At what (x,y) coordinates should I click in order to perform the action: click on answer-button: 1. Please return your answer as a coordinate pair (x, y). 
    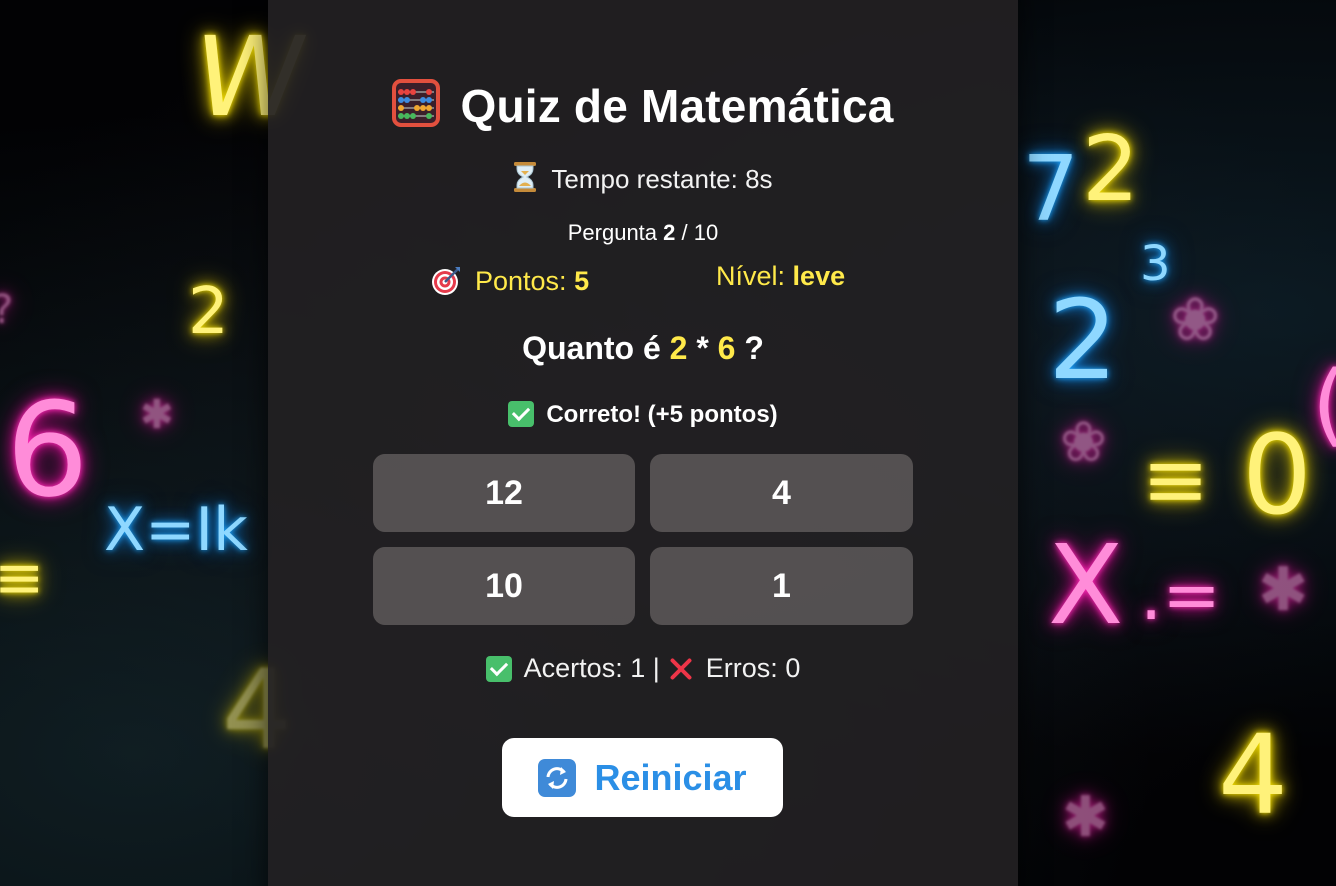
    Looking at the image, I should click on (781, 586).